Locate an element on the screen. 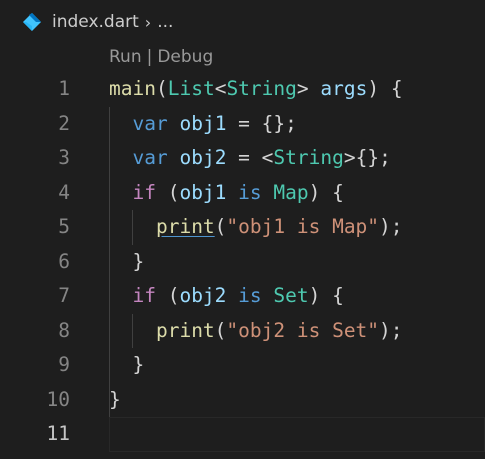  code-line: 2 var obj1 = {}; is located at coordinates (242, 124).